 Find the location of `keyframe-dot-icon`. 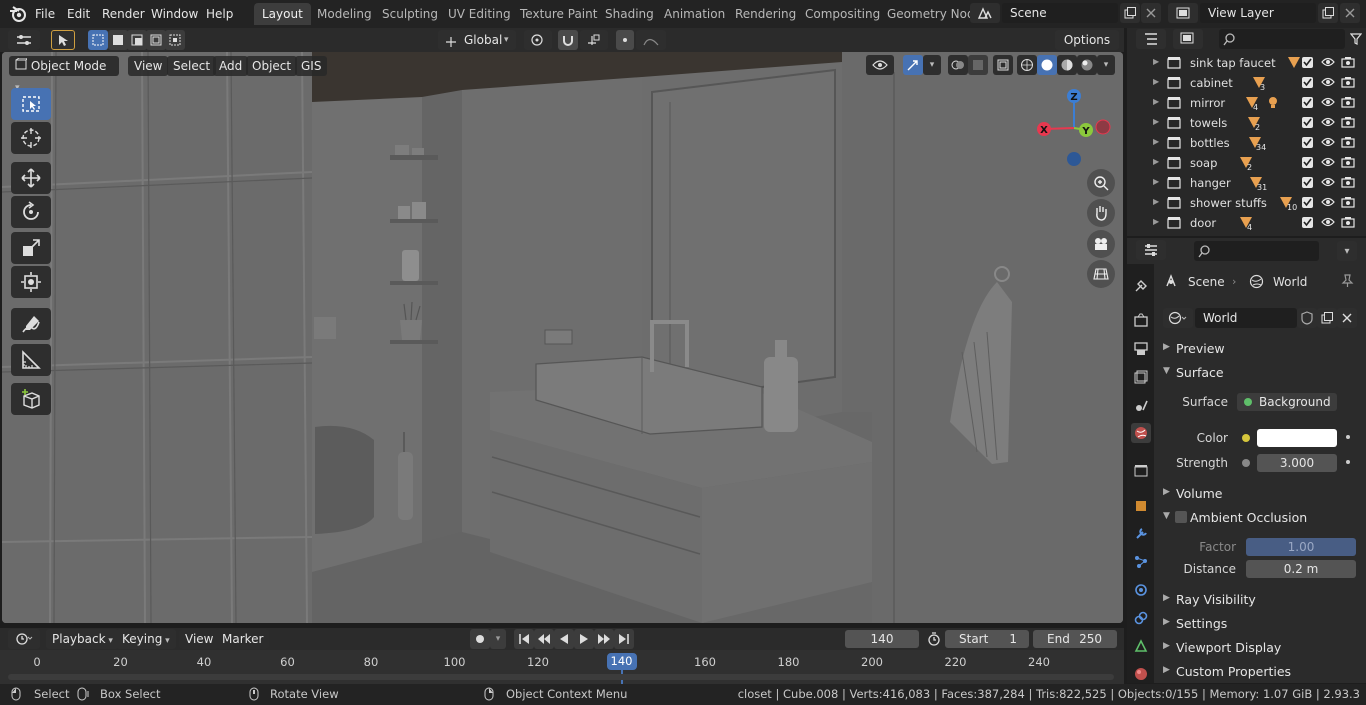

keyframe-dot-icon is located at coordinates (1348, 437).